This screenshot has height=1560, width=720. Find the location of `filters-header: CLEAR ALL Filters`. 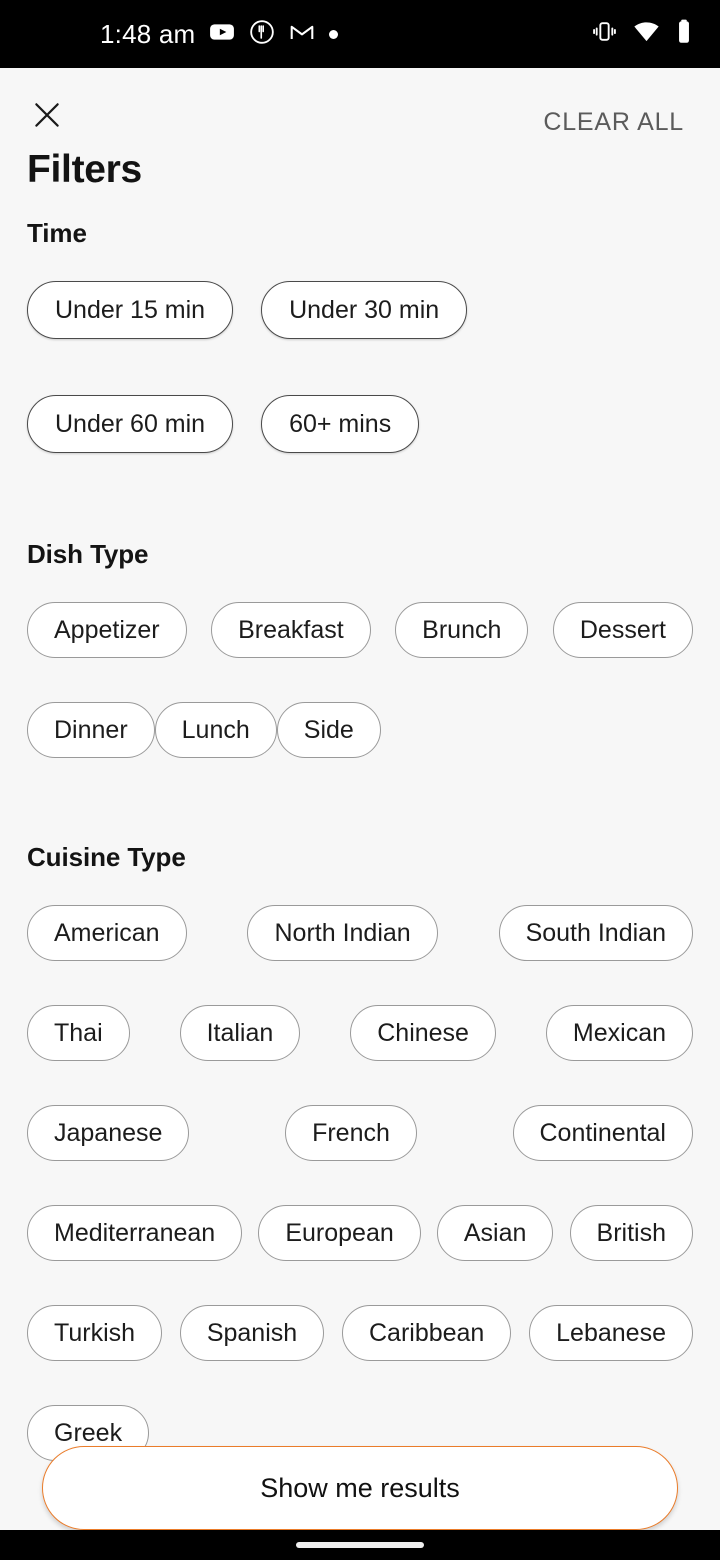

filters-header: CLEAR ALL Filters is located at coordinates (360, 143).